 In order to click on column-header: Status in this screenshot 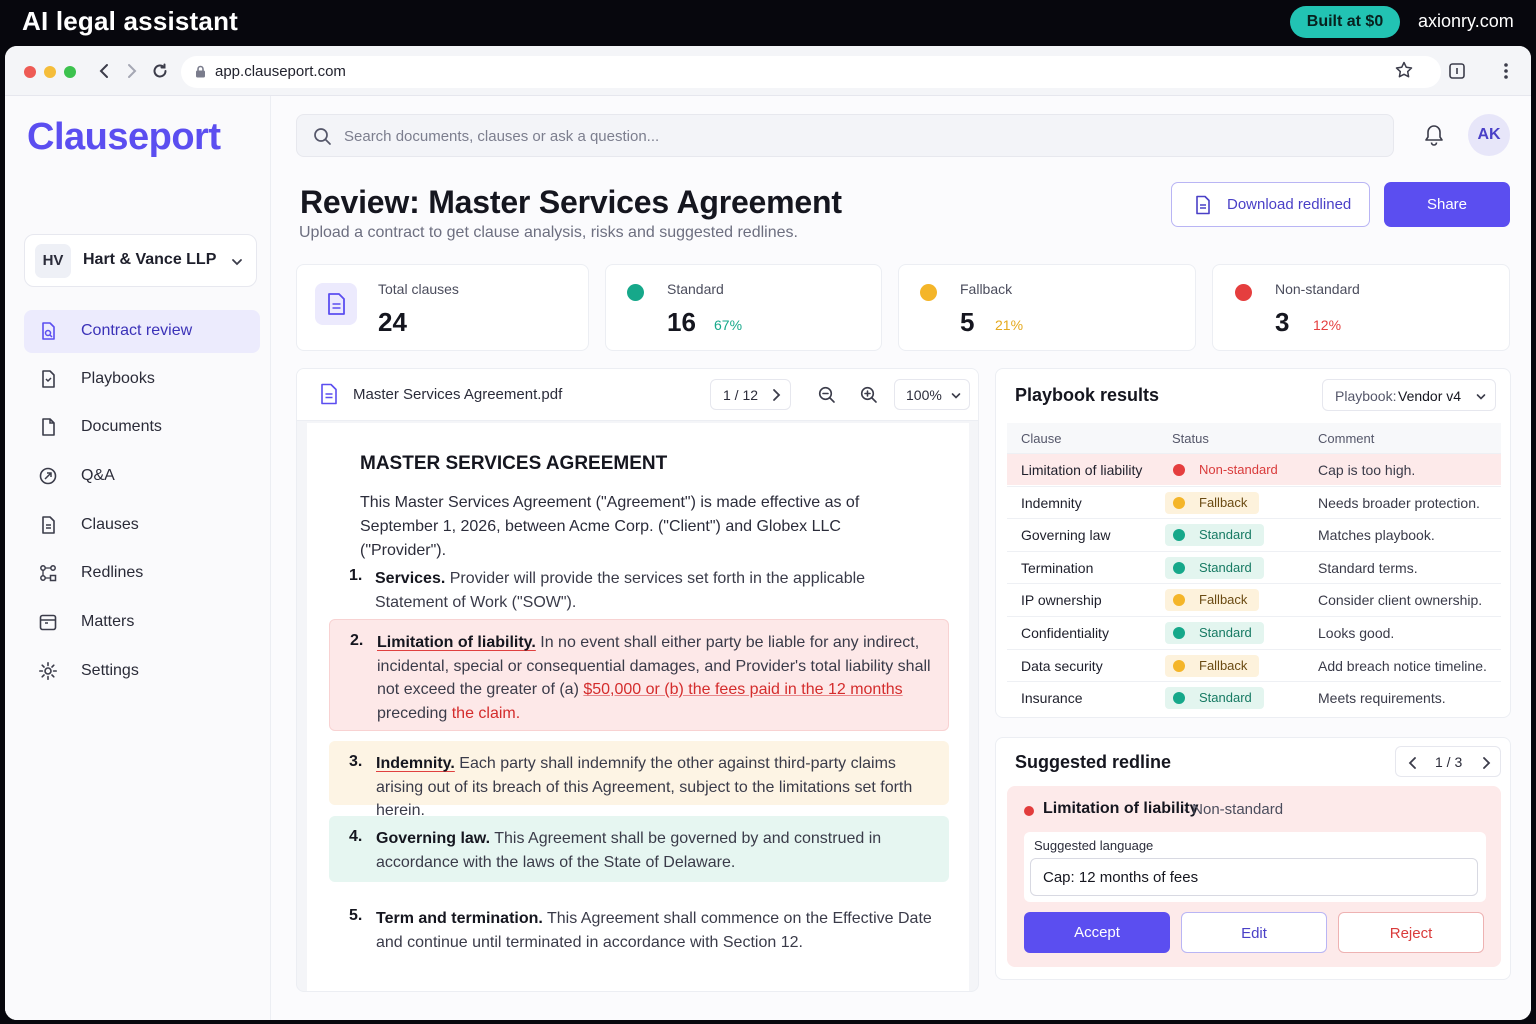, I will do `click(1190, 438)`.